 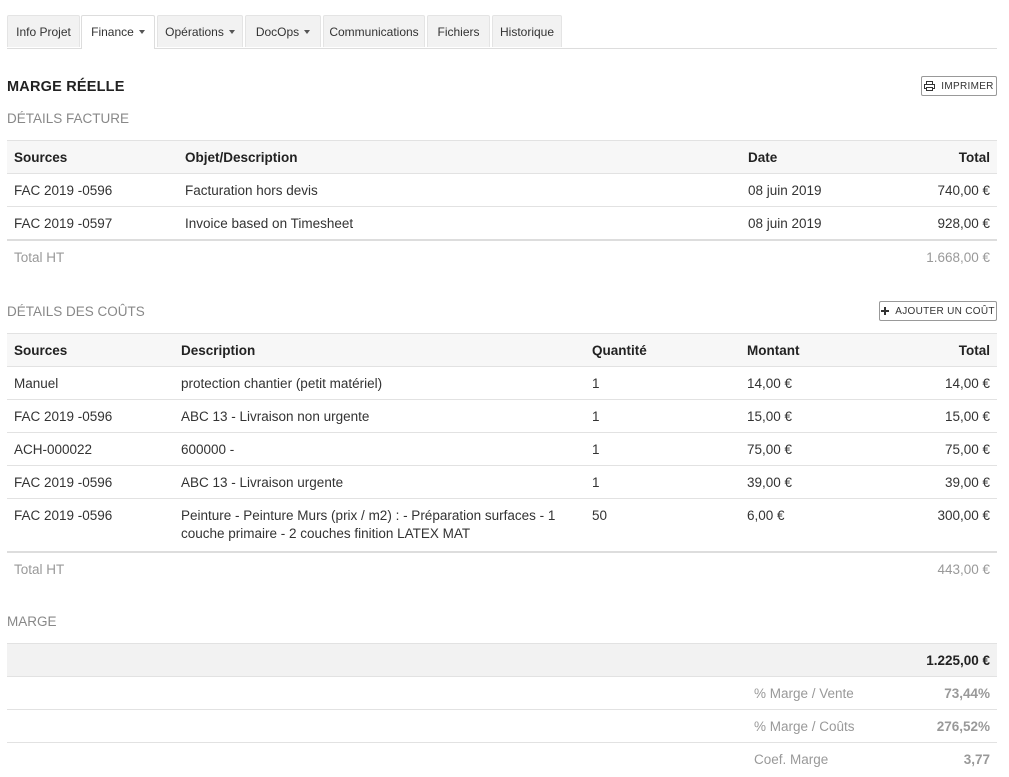 I want to click on marge-total-row: 1.225,00 €, so click(x=502, y=660).